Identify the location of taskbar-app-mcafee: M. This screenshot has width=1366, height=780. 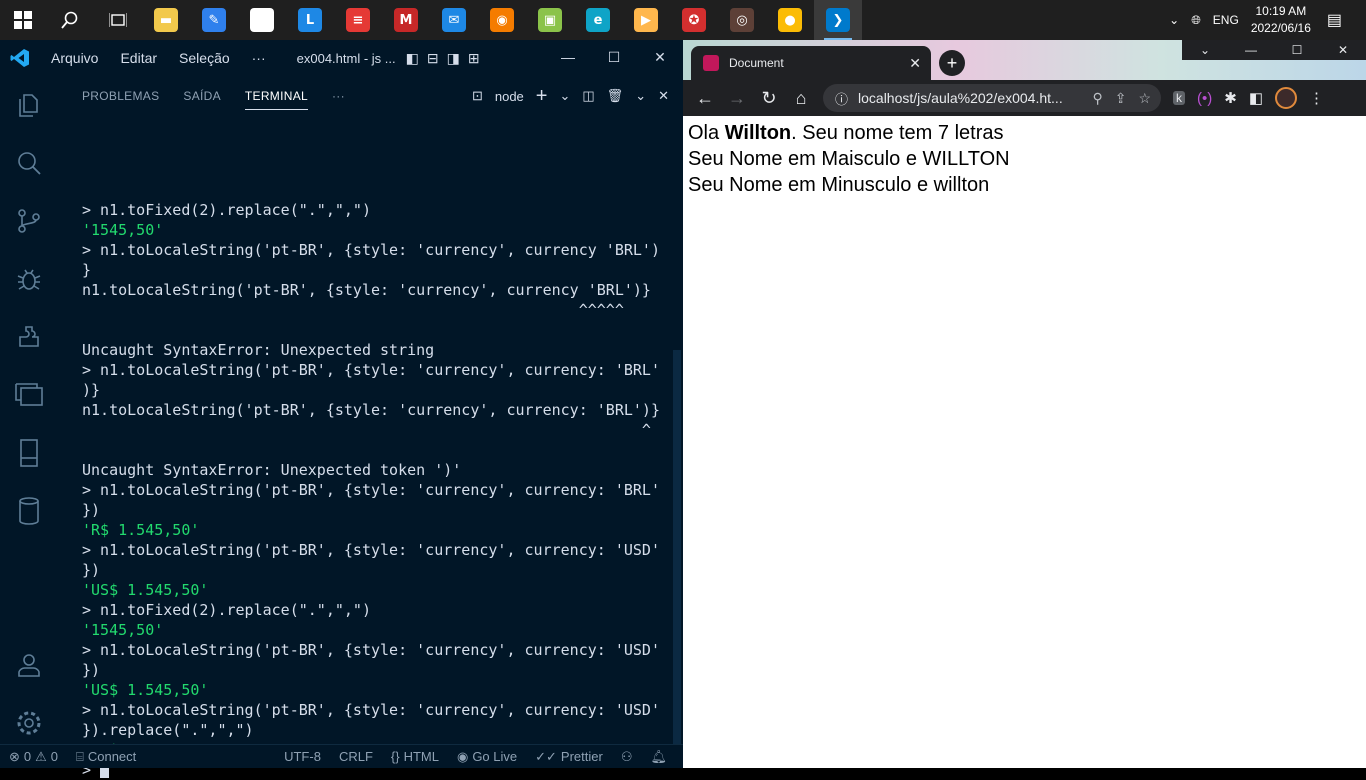
(406, 20).